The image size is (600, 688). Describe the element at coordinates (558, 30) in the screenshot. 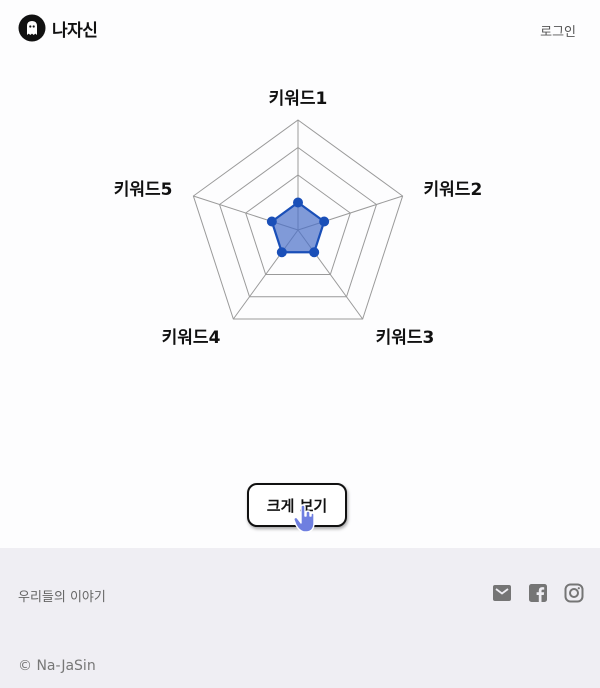

I see `login-link: 로그인` at that location.